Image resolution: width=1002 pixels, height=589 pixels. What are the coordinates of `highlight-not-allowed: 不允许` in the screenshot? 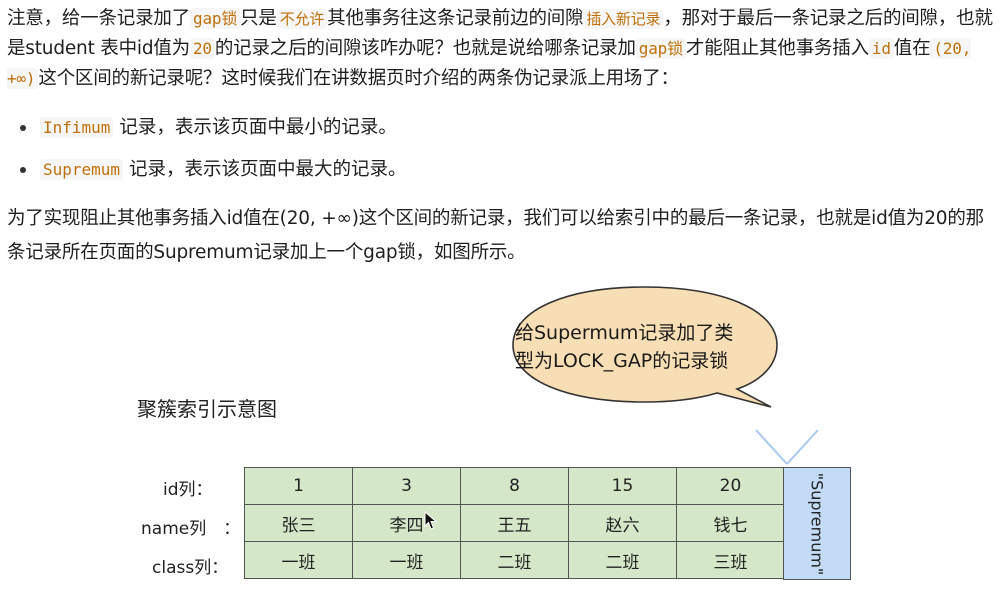 It's located at (302, 19).